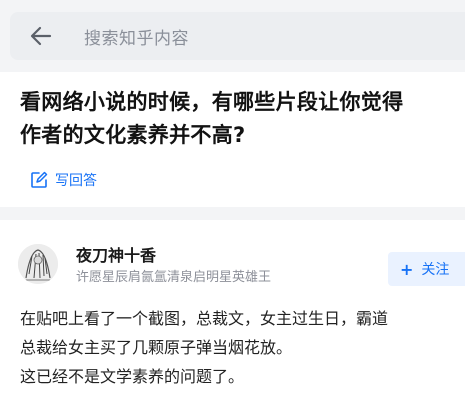 The width and height of the screenshot is (465, 416). Describe the element at coordinates (156, 347) in the screenshot. I see `answer-line-2: 总裁给女主买了几颗原子弹当烟花放。` at that location.